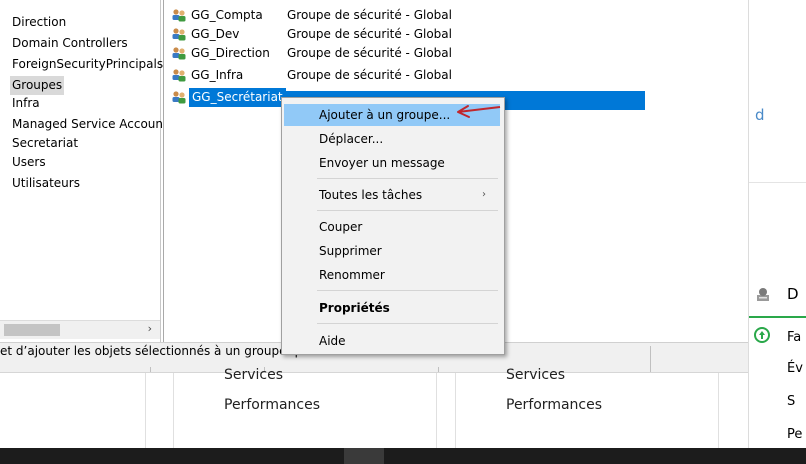  What do you see at coordinates (795, 434) in the screenshot?
I see `right-line-4: Pe` at bounding box center [795, 434].